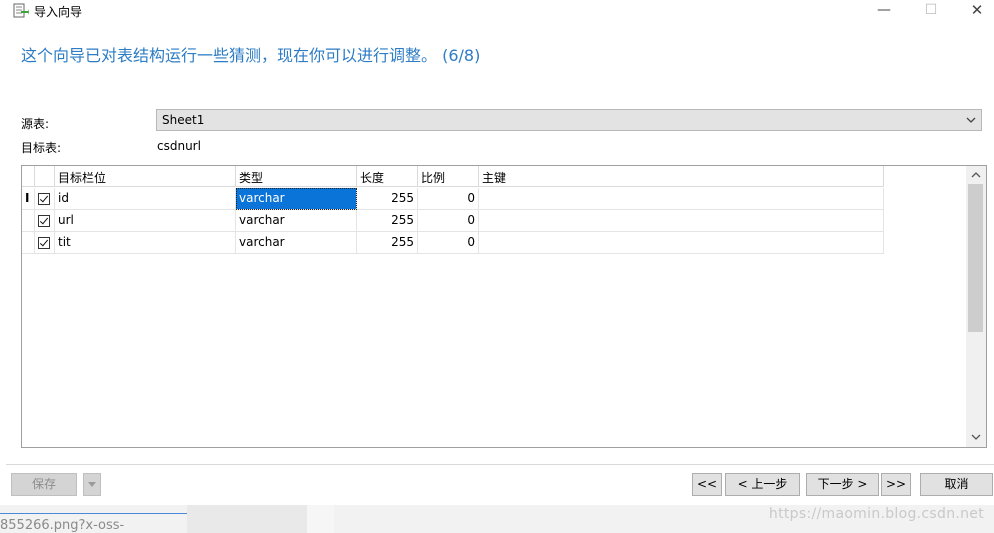 The width and height of the screenshot is (994, 533). I want to click on row-cursor-marker: I, so click(27, 198).